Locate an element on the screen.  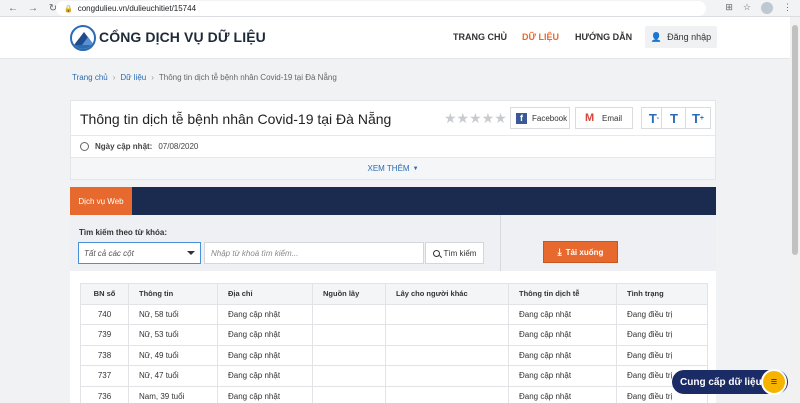
star-icon: ☆ is located at coordinates (747, 8).